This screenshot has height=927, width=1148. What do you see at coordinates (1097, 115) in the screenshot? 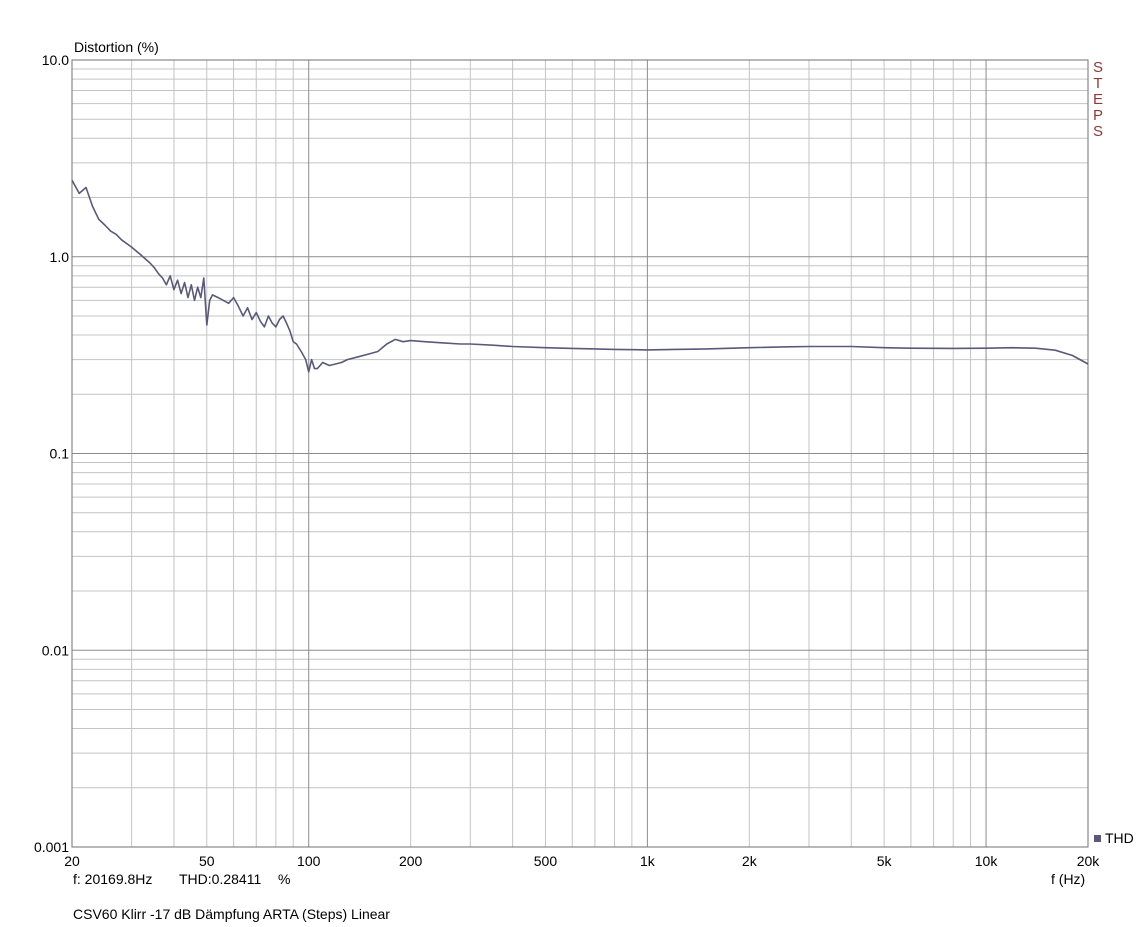
I see `steps-letter: P` at bounding box center [1097, 115].